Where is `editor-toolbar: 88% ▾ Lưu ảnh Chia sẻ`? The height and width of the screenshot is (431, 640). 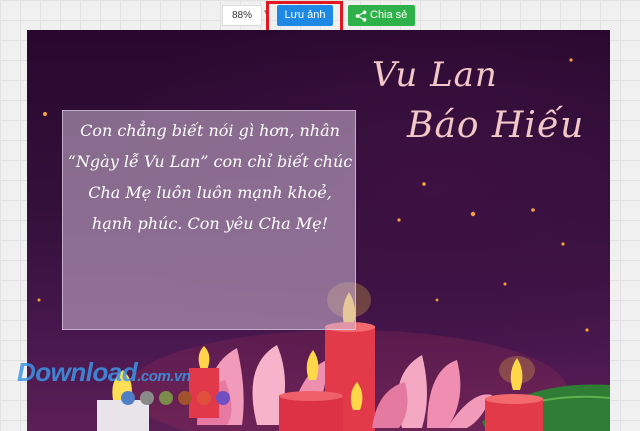 editor-toolbar: 88% ▾ Lưu ảnh Chia sẻ is located at coordinates (320, 17).